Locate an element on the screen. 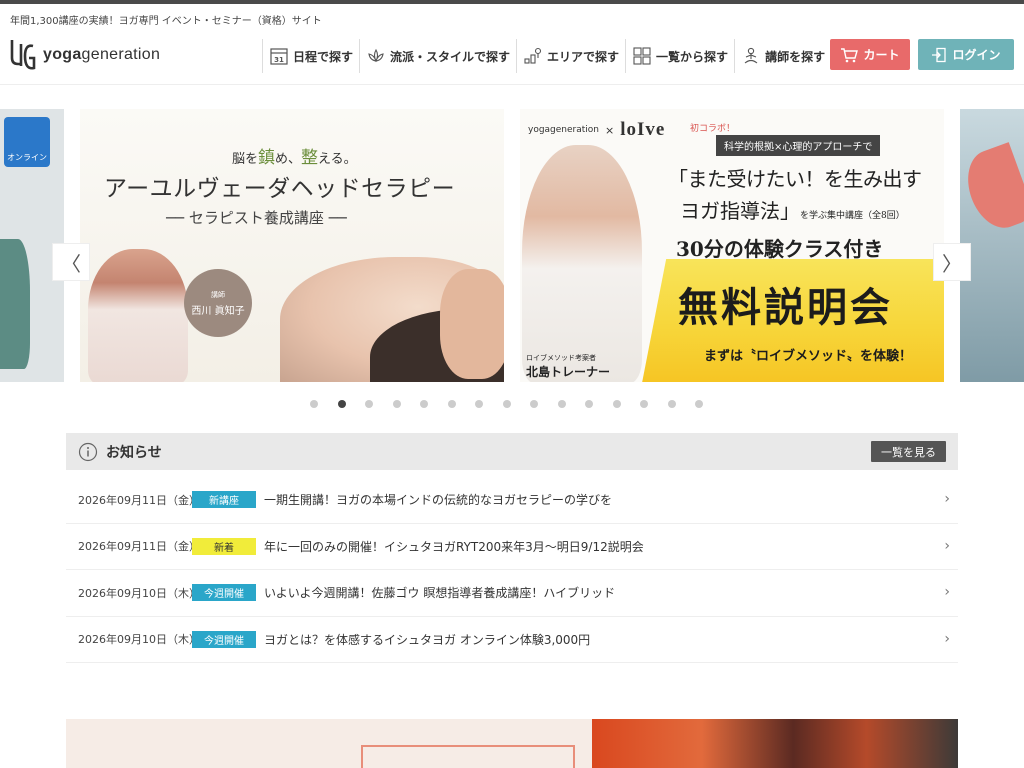 This screenshot has width=1024, height=768. logo-text-bold: yoga is located at coordinates (62, 54).